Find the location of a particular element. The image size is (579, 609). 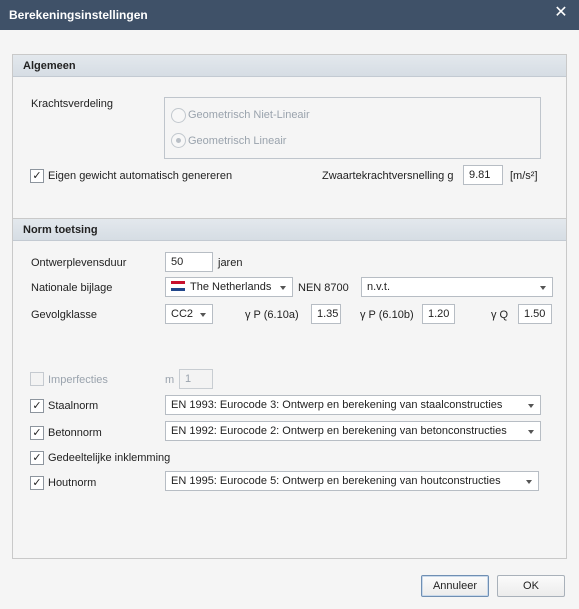

betonnorm-checkbox: ✓ is located at coordinates (37, 433).